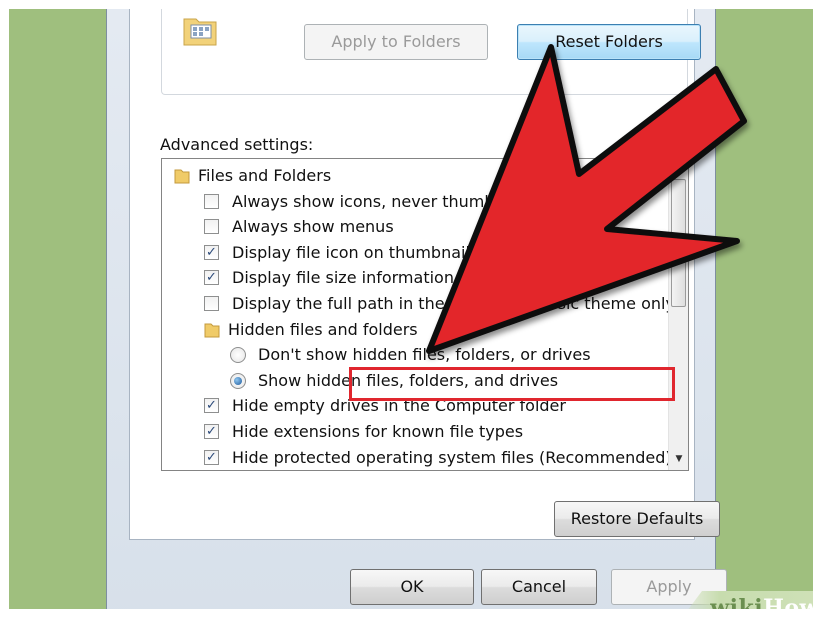 The width and height of the screenshot is (822, 618). What do you see at coordinates (412, 176) in the screenshot?
I see `tree-folder-row: Files and Folders` at bounding box center [412, 176].